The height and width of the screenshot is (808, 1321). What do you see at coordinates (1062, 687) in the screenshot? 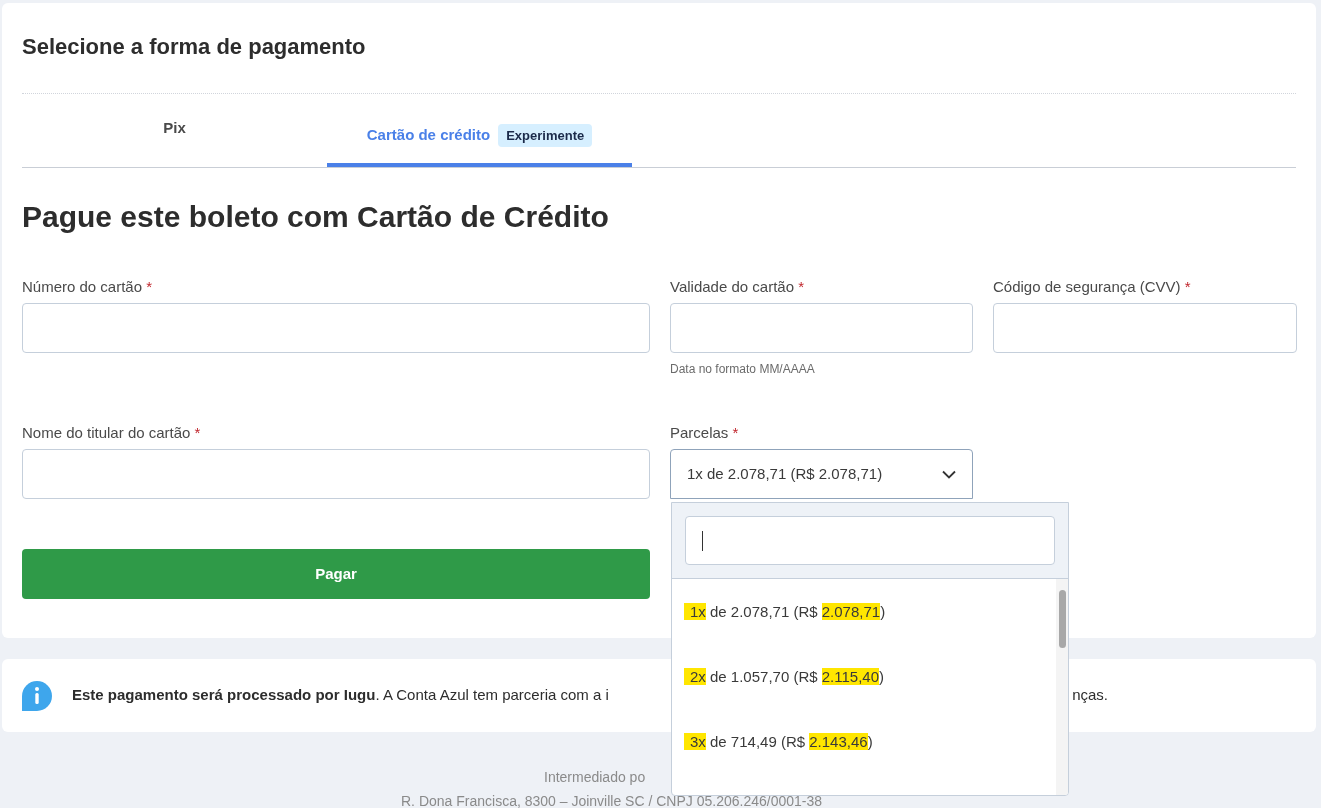
I see `scrollbar` at bounding box center [1062, 687].